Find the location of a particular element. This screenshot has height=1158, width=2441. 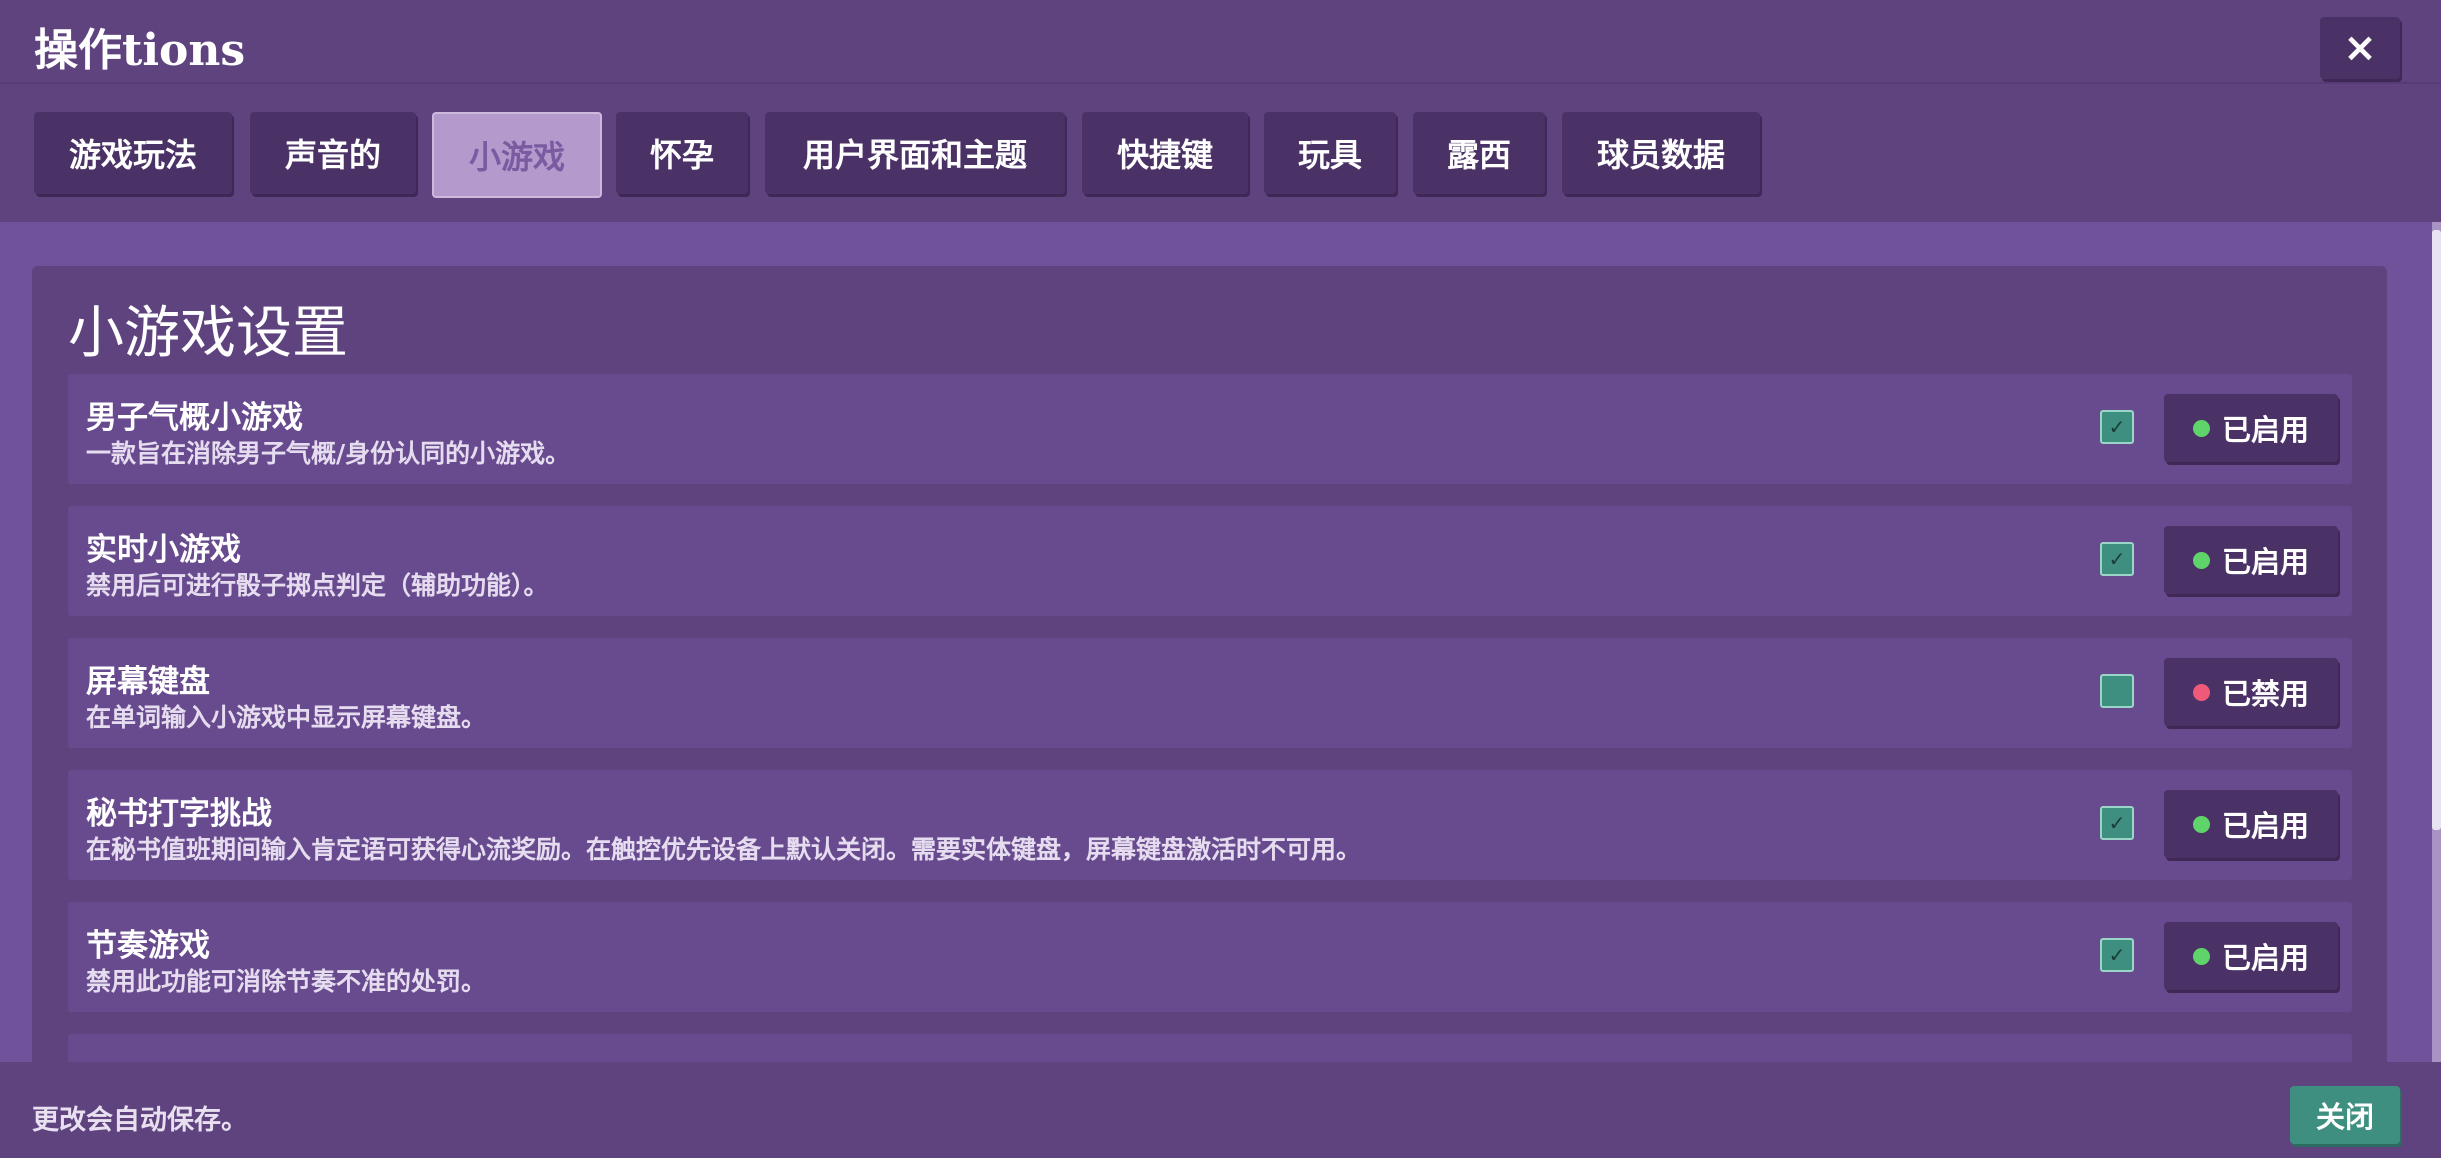

setting-title: 节奏游戏 is located at coordinates (148, 946).